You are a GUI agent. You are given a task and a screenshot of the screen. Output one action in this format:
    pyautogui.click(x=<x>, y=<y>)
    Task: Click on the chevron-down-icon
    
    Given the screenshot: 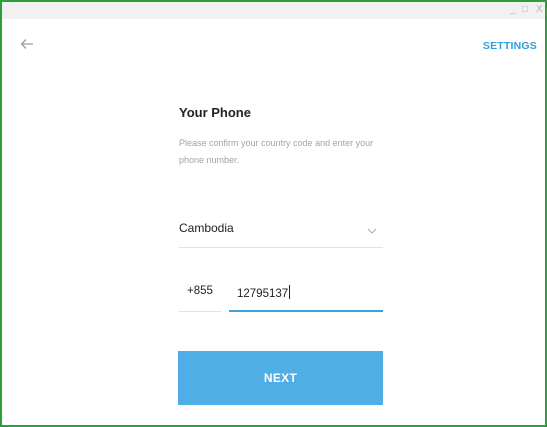 What is the action you would take?
    pyautogui.click(x=372, y=228)
    